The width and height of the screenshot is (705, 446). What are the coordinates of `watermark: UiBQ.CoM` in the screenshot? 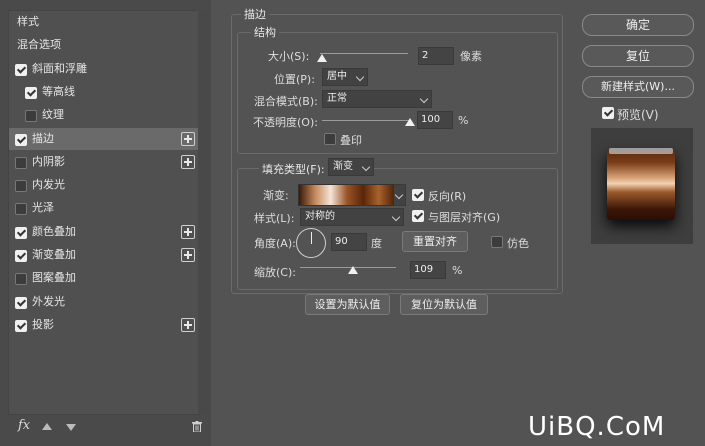 It's located at (597, 427).